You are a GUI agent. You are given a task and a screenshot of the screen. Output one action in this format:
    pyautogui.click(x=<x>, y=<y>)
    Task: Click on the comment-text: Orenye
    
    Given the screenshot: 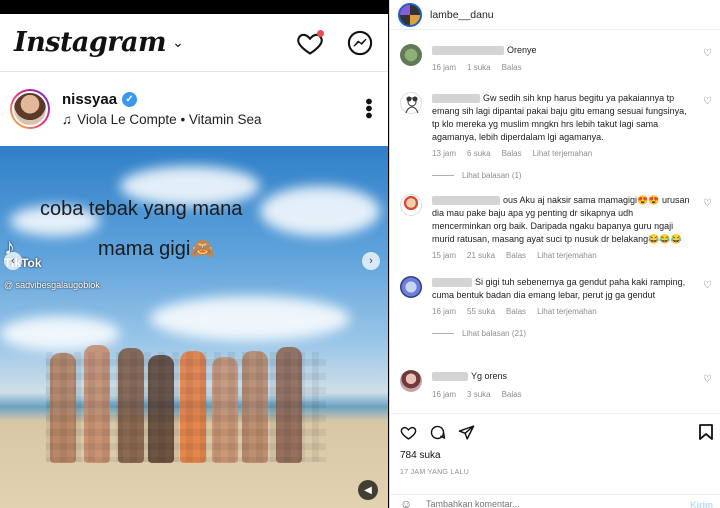 What is the action you would take?
    pyautogui.click(x=522, y=50)
    